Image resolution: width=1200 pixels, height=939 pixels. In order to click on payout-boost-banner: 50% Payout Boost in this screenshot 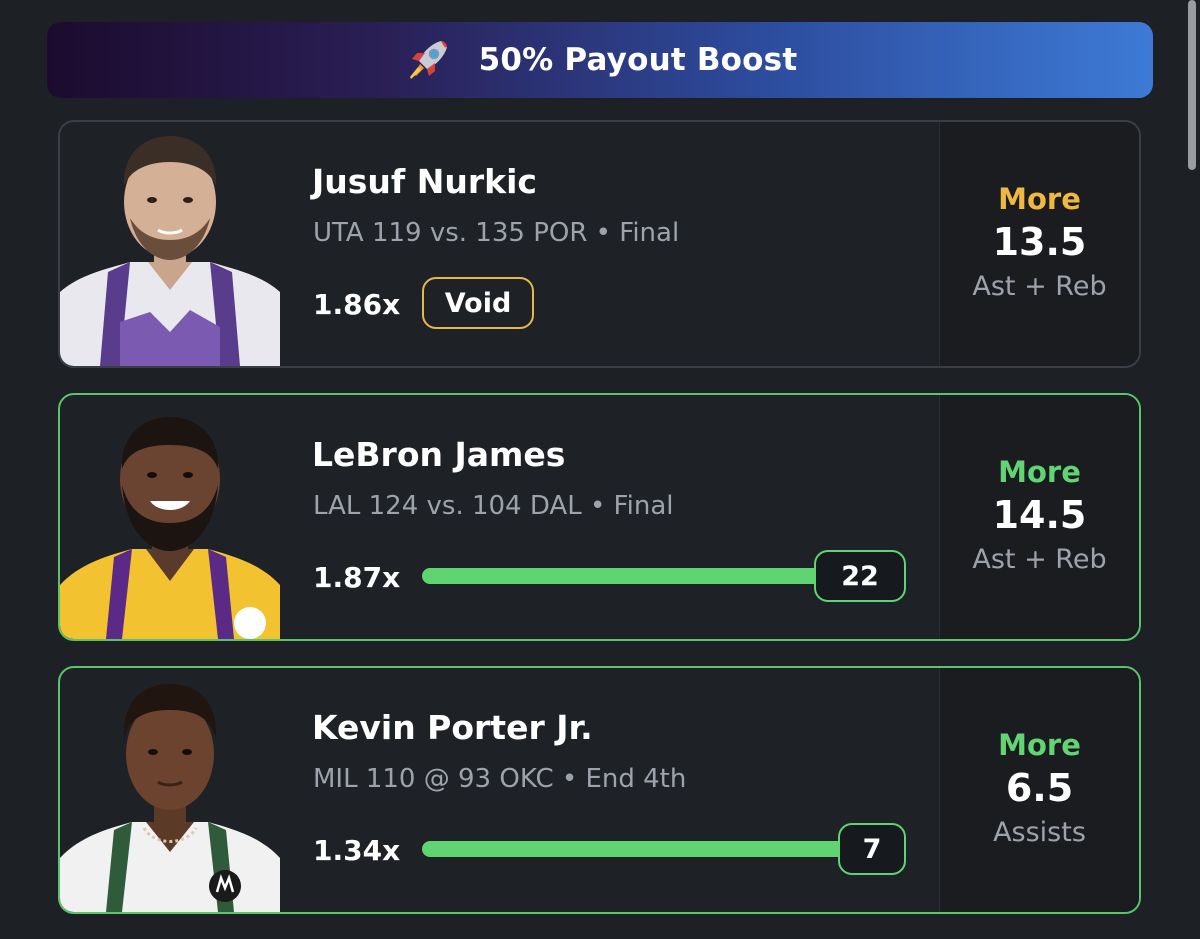, I will do `click(600, 60)`.